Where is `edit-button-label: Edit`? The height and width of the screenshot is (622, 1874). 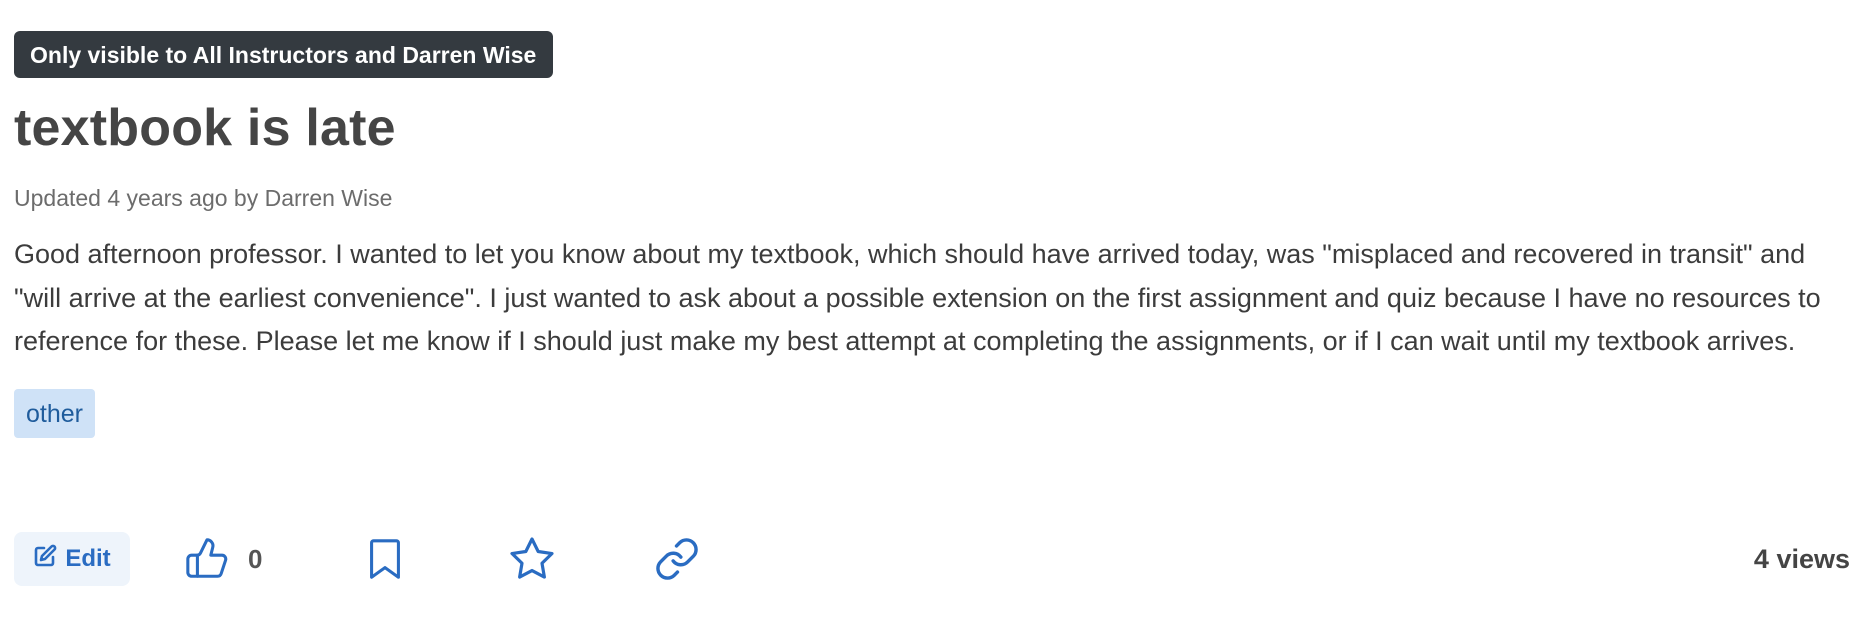
edit-button-label: Edit is located at coordinates (88, 558).